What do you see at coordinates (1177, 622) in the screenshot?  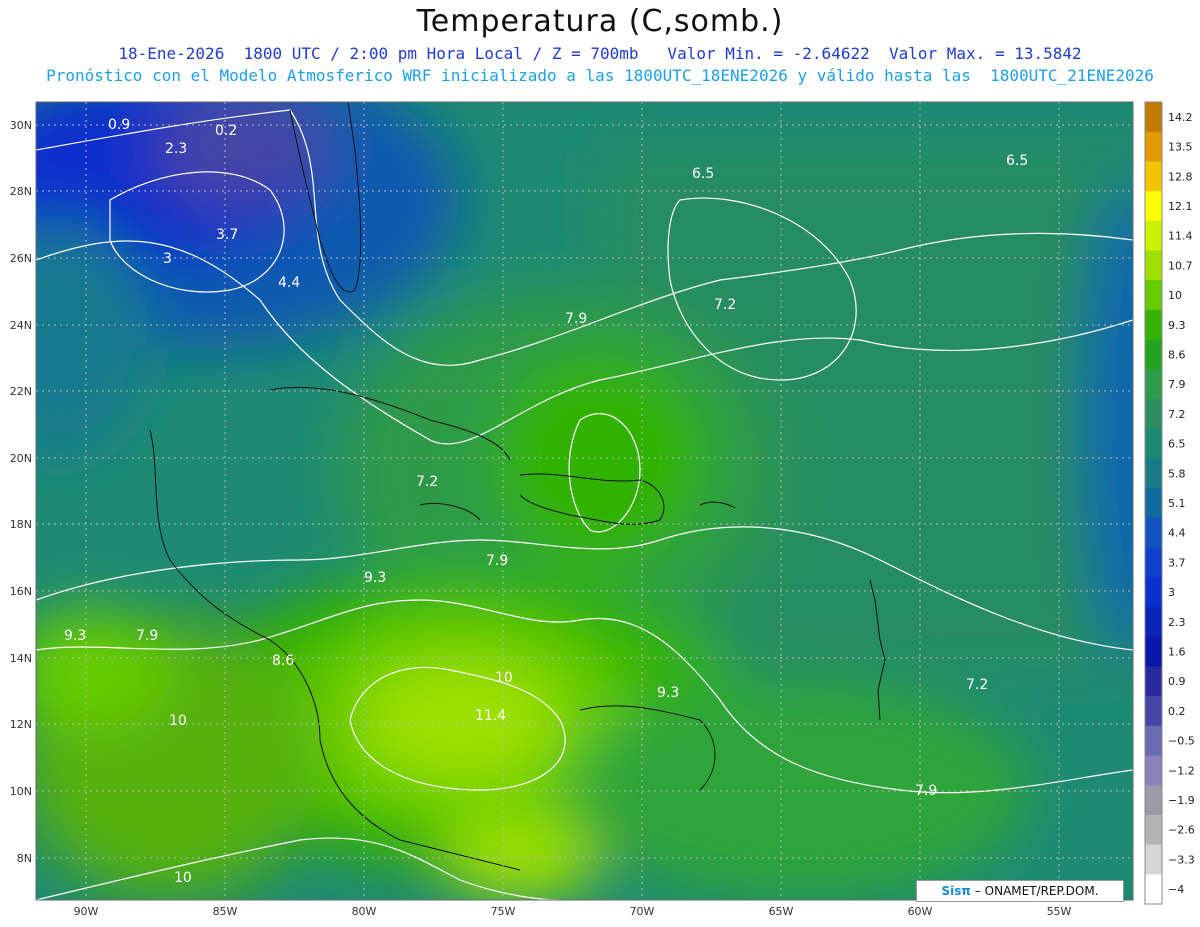 I see `colorbar-level-label: 2.3` at bounding box center [1177, 622].